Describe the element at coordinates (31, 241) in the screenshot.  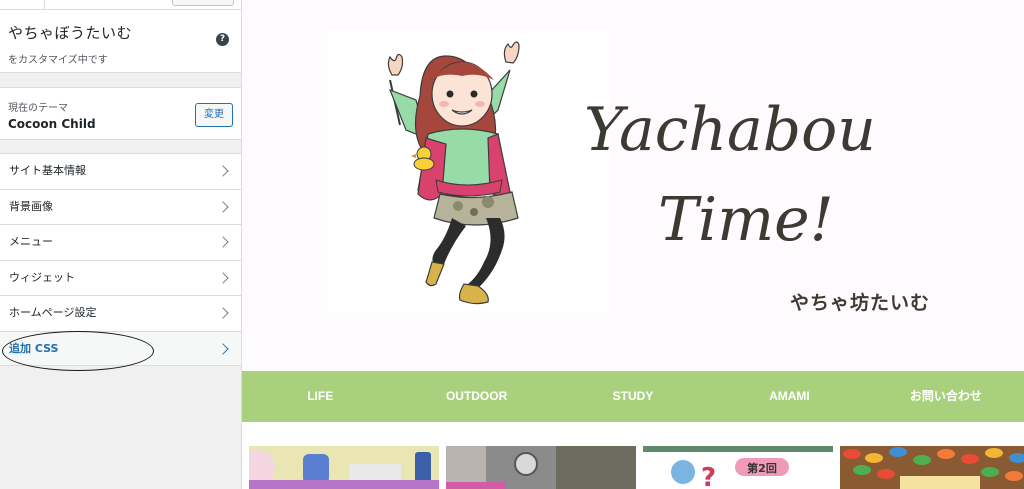
I see `menu-item-label: メニュー` at that location.